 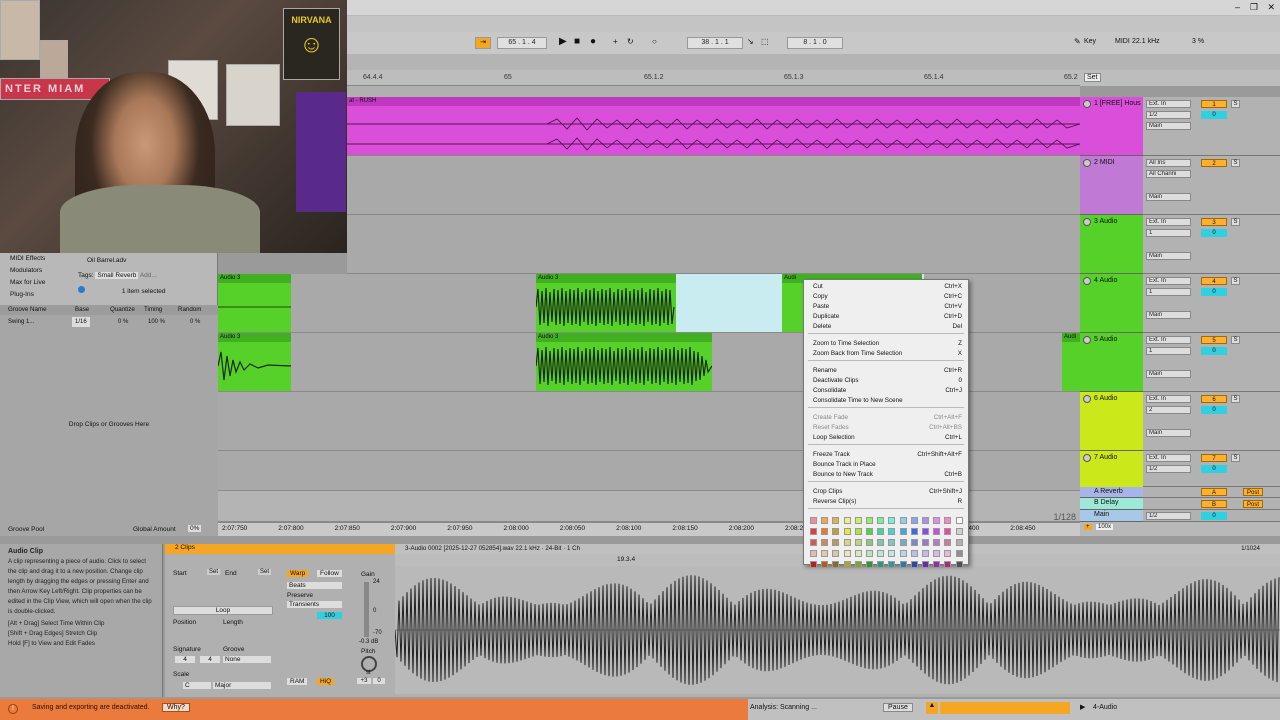 I want to click on loop-icon: ⬚, so click(x=765, y=41).